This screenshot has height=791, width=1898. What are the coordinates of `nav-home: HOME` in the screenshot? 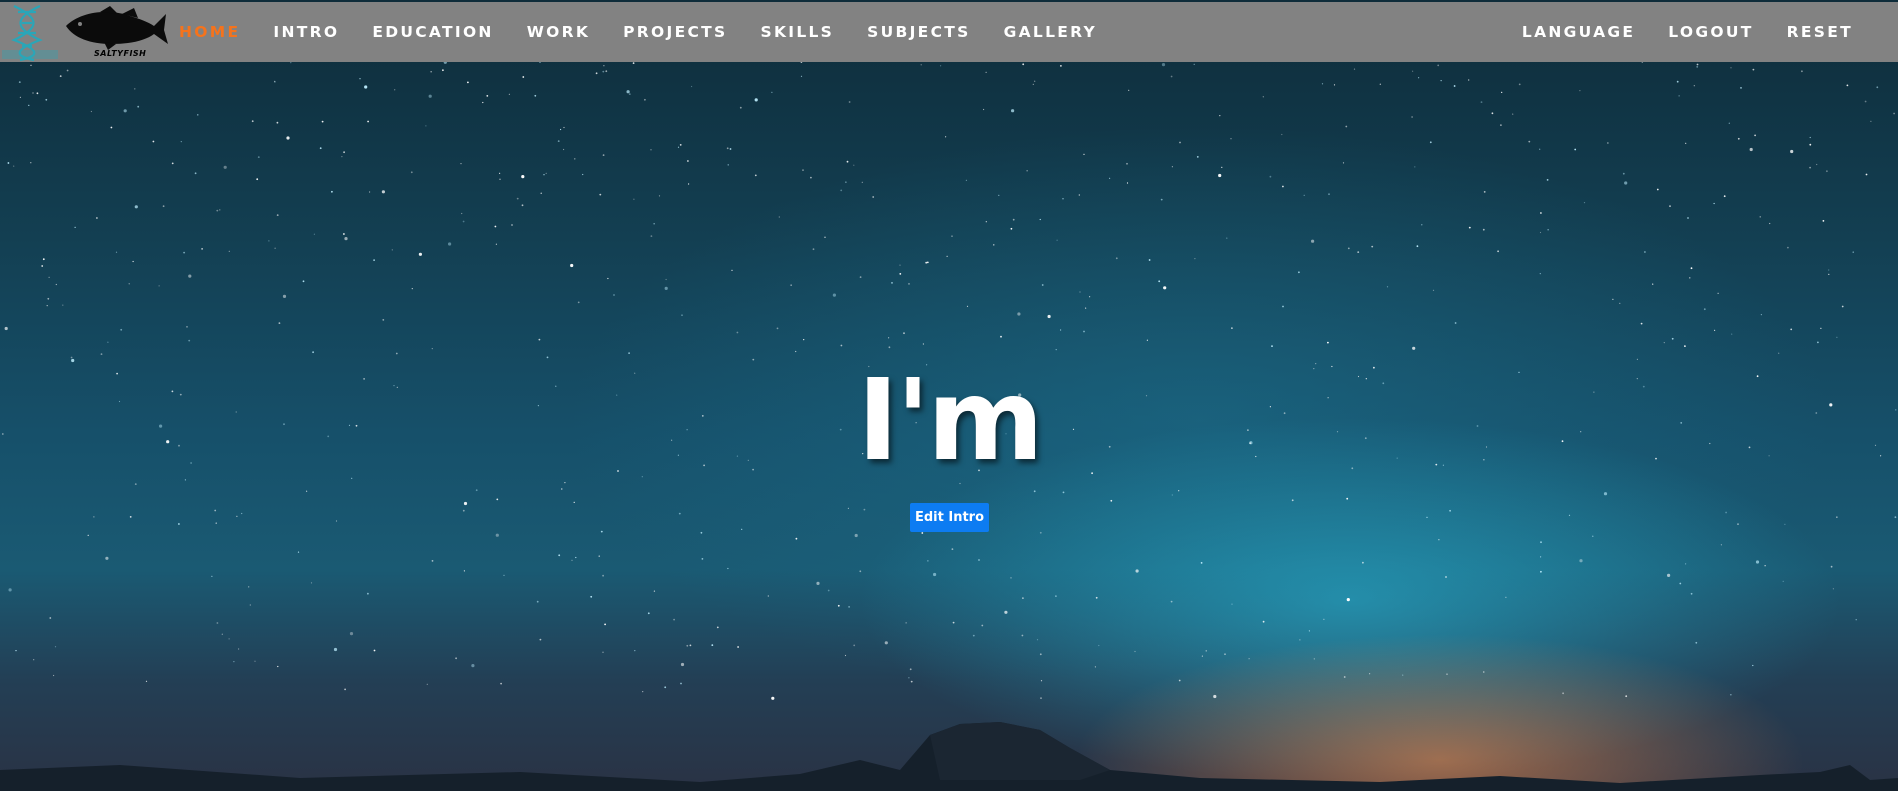 It's located at (209, 32).